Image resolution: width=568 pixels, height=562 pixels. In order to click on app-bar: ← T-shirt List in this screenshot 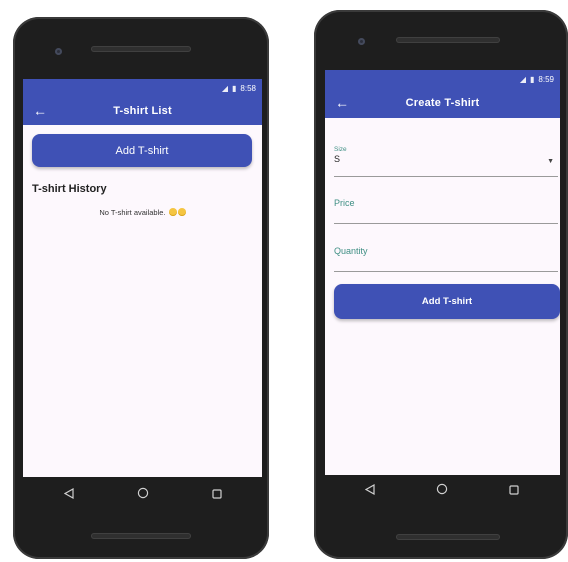, I will do `click(142, 111)`.